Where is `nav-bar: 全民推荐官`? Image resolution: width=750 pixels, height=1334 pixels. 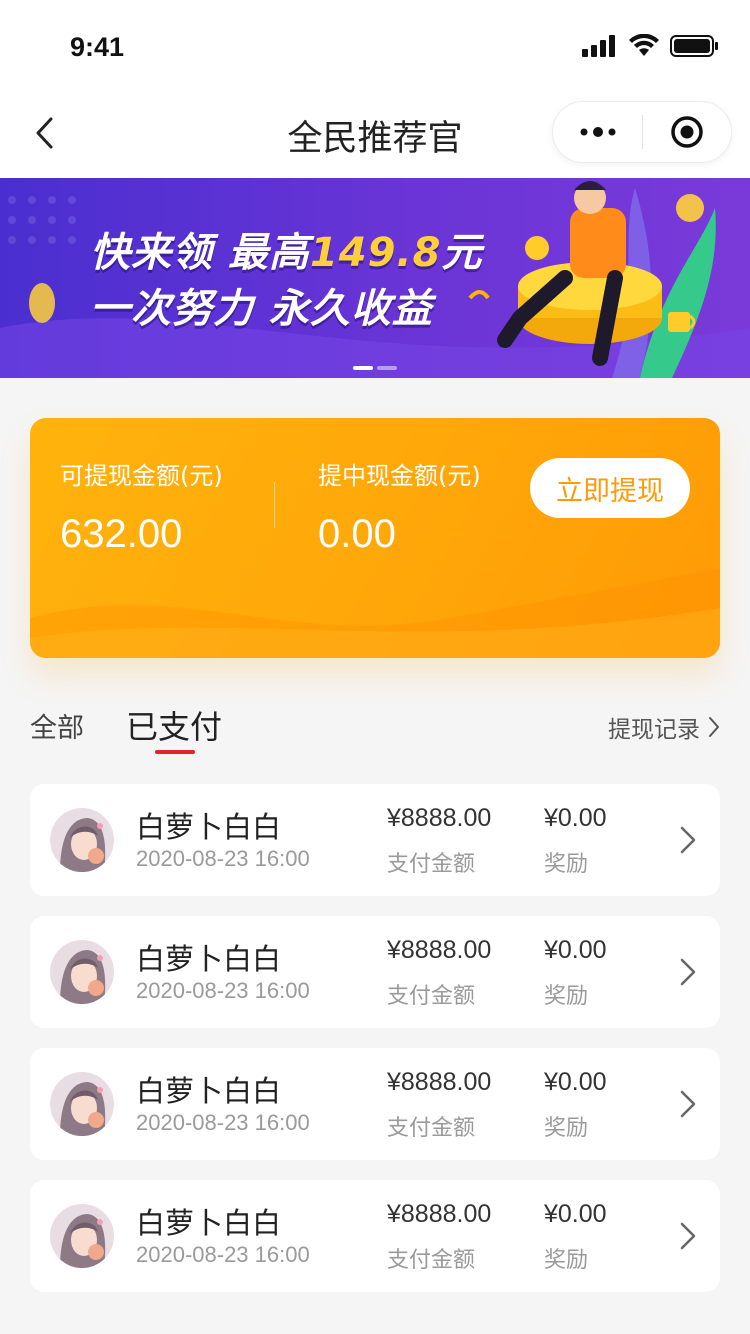
nav-bar: 全民推荐官 is located at coordinates (375, 133).